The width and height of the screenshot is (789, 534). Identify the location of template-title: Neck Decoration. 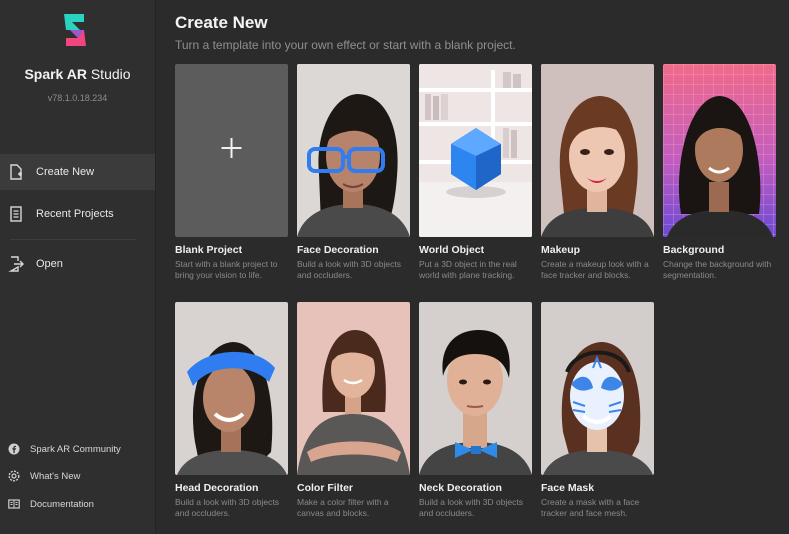
(460, 488).